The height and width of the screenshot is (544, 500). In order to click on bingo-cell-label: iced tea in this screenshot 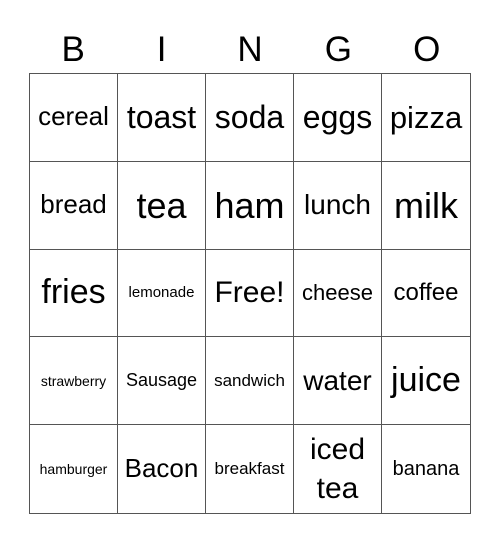, I will do `click(337, 469)`.